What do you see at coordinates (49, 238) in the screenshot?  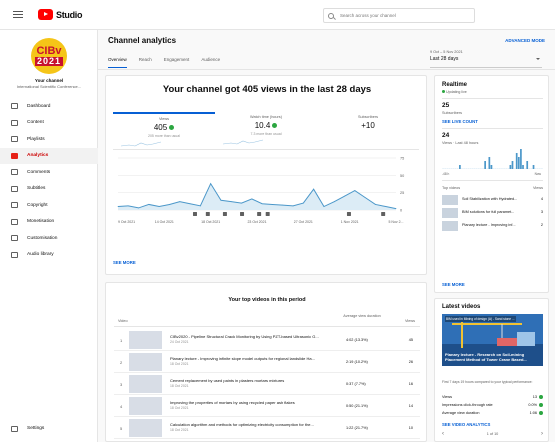 I see `sidebar-item-customisation: Customisation` at bounding box center [49, 238].